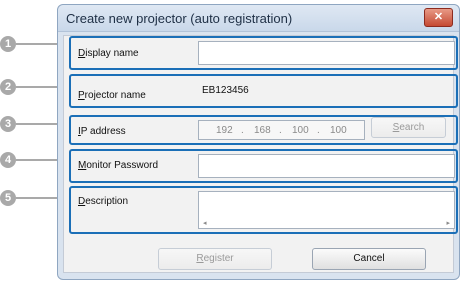 Image resolution: width=462 pixels, height=284 pixels. I want to click on ip-octet-2: 168, so click(262, 130).